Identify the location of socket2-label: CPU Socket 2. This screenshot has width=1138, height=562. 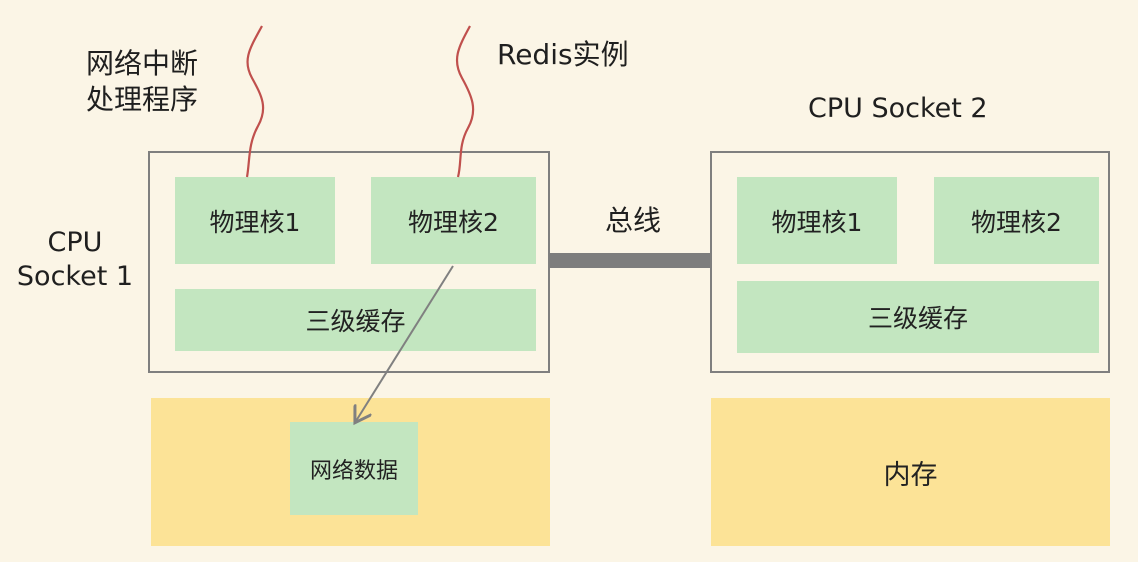
(898, 108).